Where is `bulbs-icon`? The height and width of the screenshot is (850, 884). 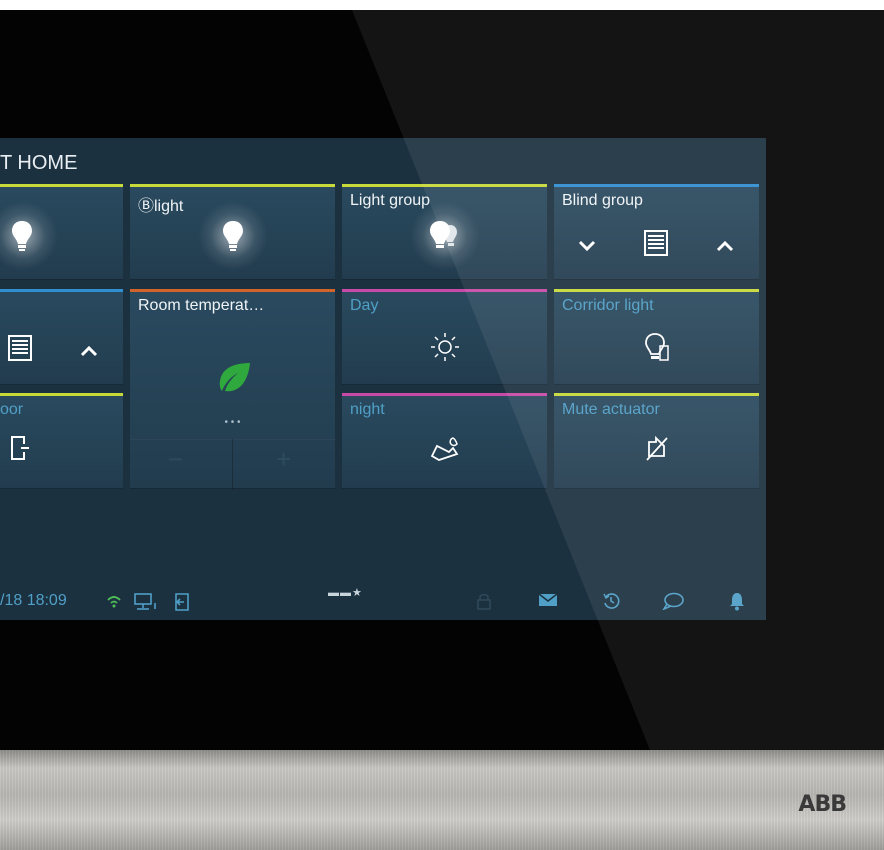 bulbs-icon is located at coordinates (443, 234).